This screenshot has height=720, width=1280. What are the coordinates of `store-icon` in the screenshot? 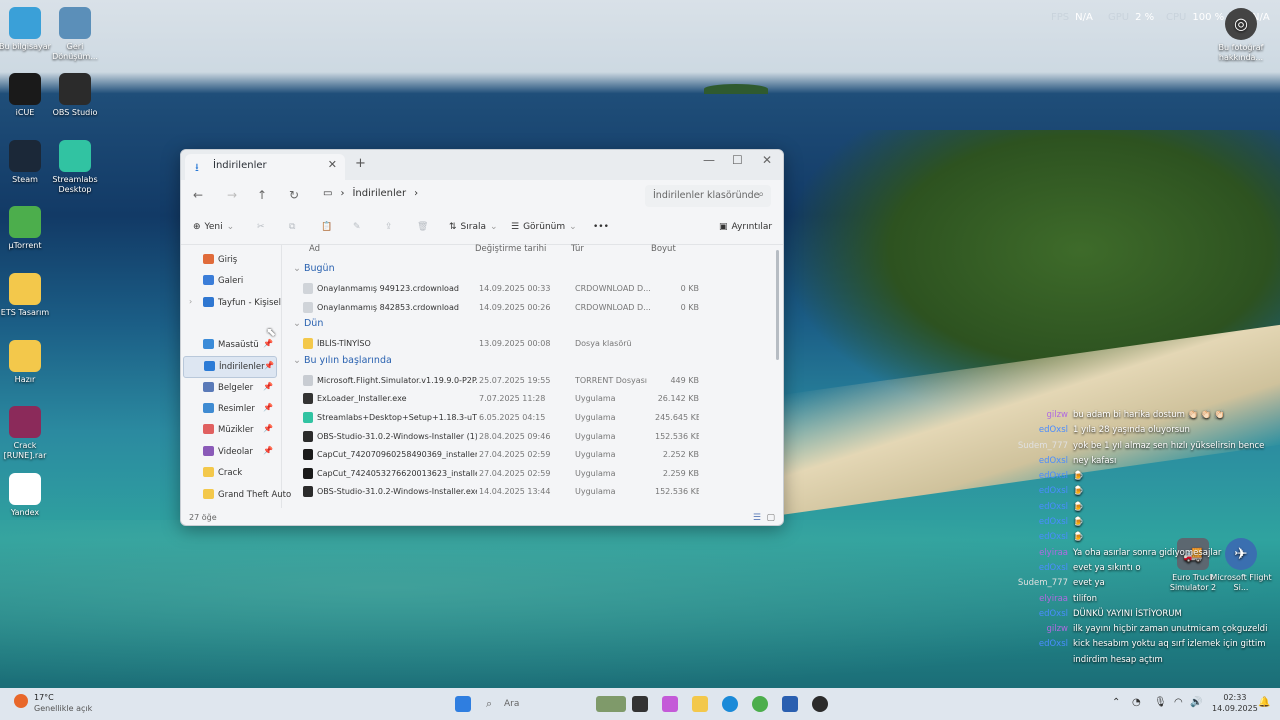 It's located at (790, 704).